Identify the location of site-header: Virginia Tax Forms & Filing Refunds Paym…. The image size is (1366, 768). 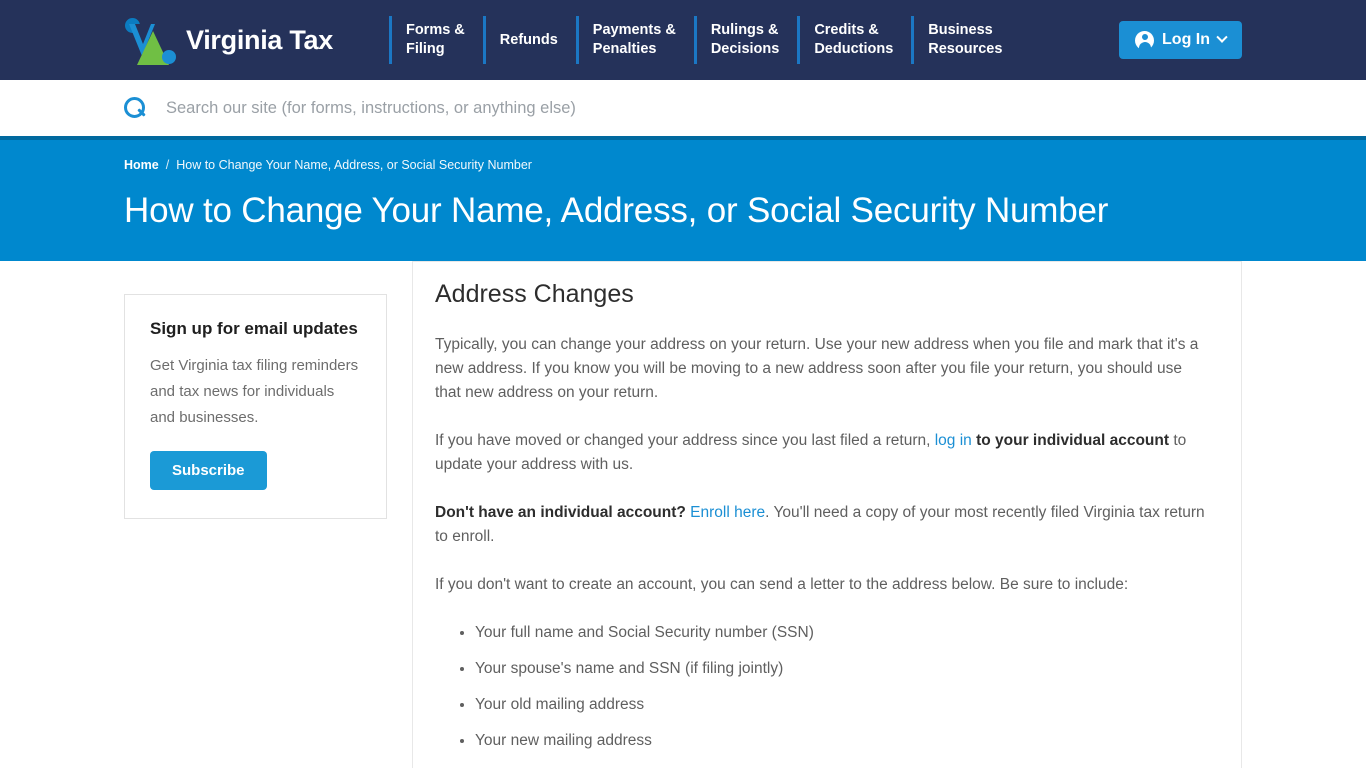
(683, 40).